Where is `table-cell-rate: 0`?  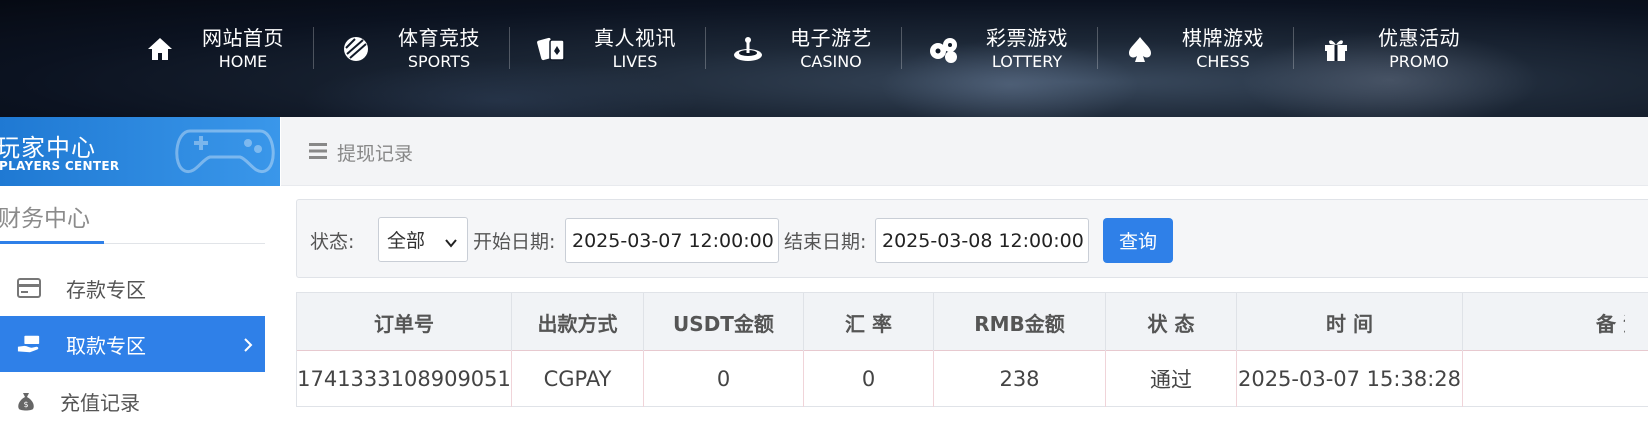
table-cell-rate: 0 is located at coordinates (869, 379).